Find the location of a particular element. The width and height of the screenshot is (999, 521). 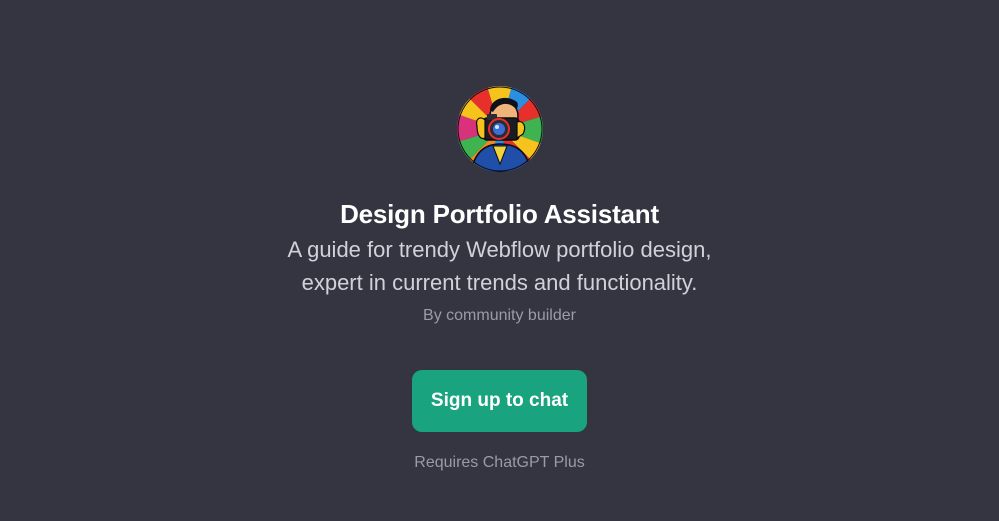

sign-up-to-chat-button: Sign up to chat is located at coordinates (499, 401).